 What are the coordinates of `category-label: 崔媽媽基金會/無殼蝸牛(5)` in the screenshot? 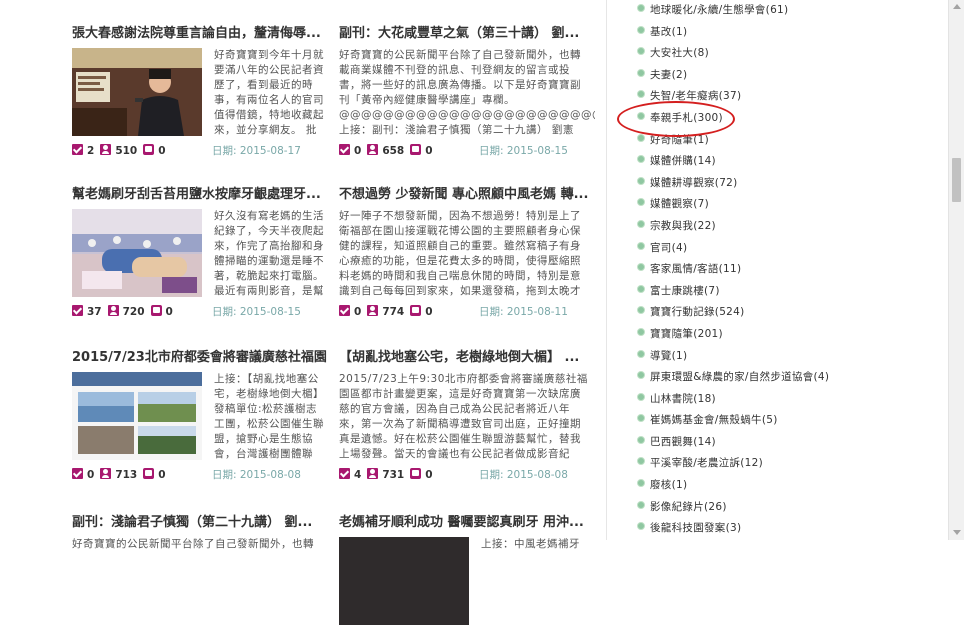 It's located at (714, 420).